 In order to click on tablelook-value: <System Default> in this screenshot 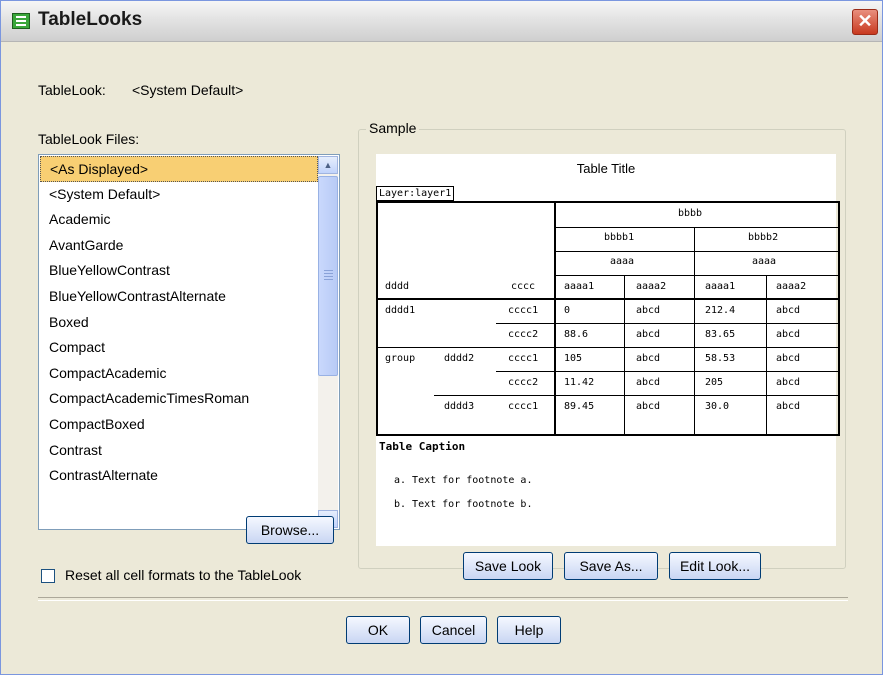, I will do `click(188, 90)`.